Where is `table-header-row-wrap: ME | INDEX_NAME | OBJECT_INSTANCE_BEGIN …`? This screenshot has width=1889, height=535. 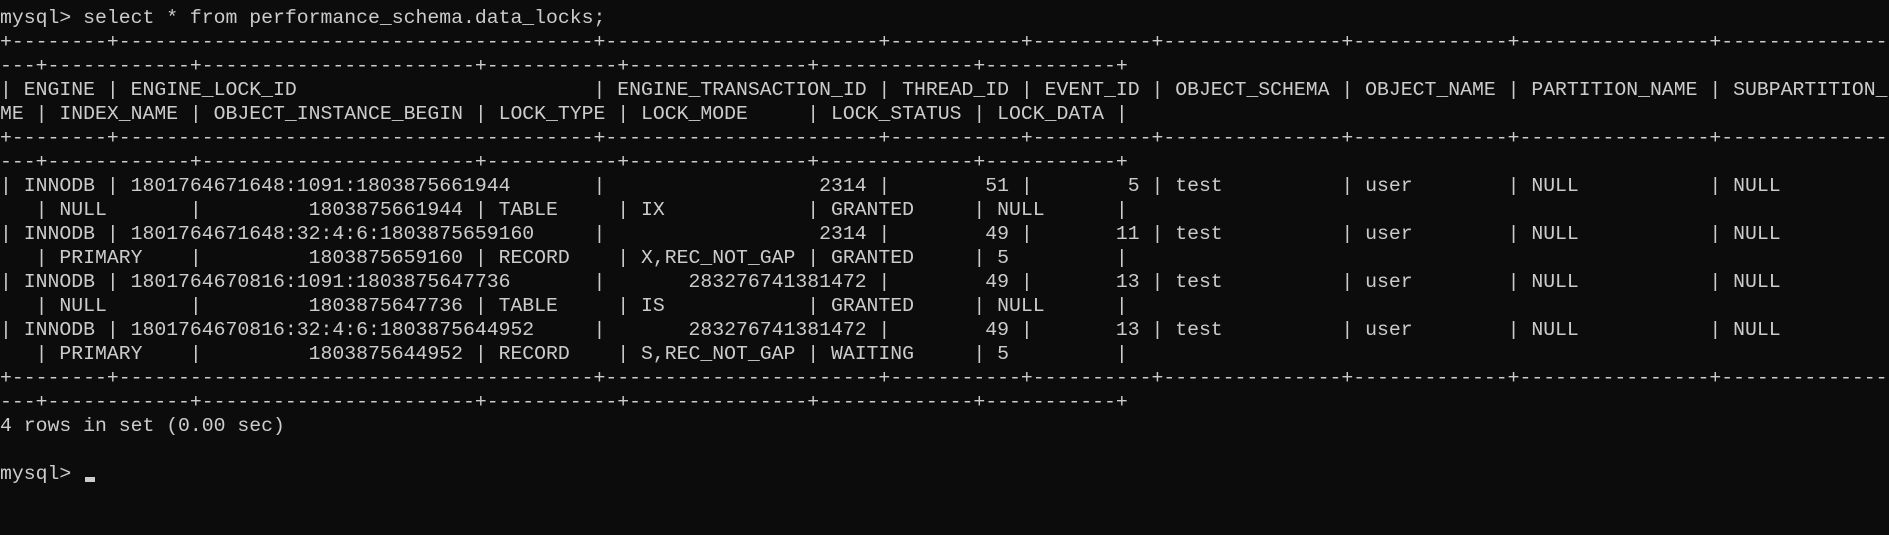
table-header-row-wrap: ME | INDEX_NAME | OBJECT_INSTANCE_BEGIN … is located at coordinates (564, 114).